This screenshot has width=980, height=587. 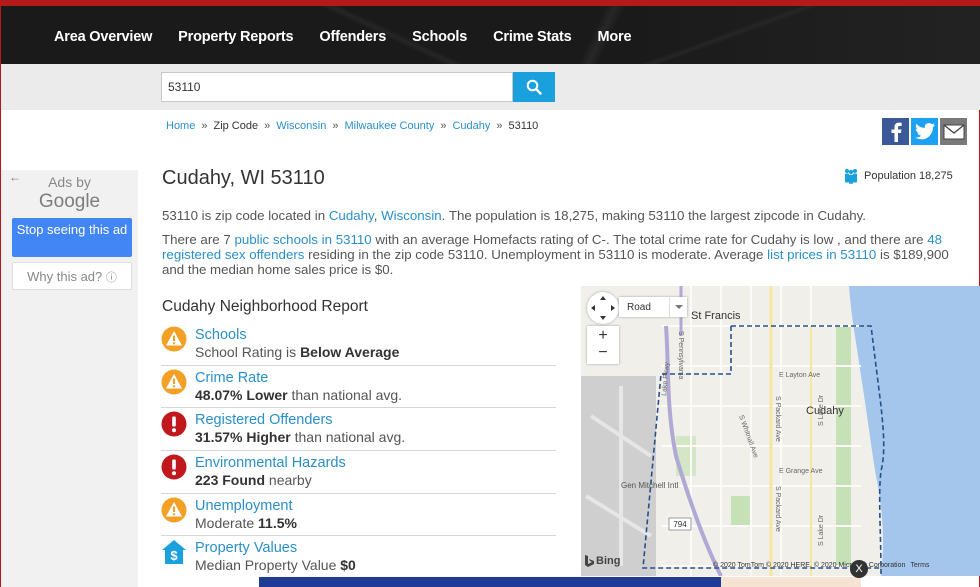 I want to click on nav-offenders: Offenders, so click(x=352, y=37).